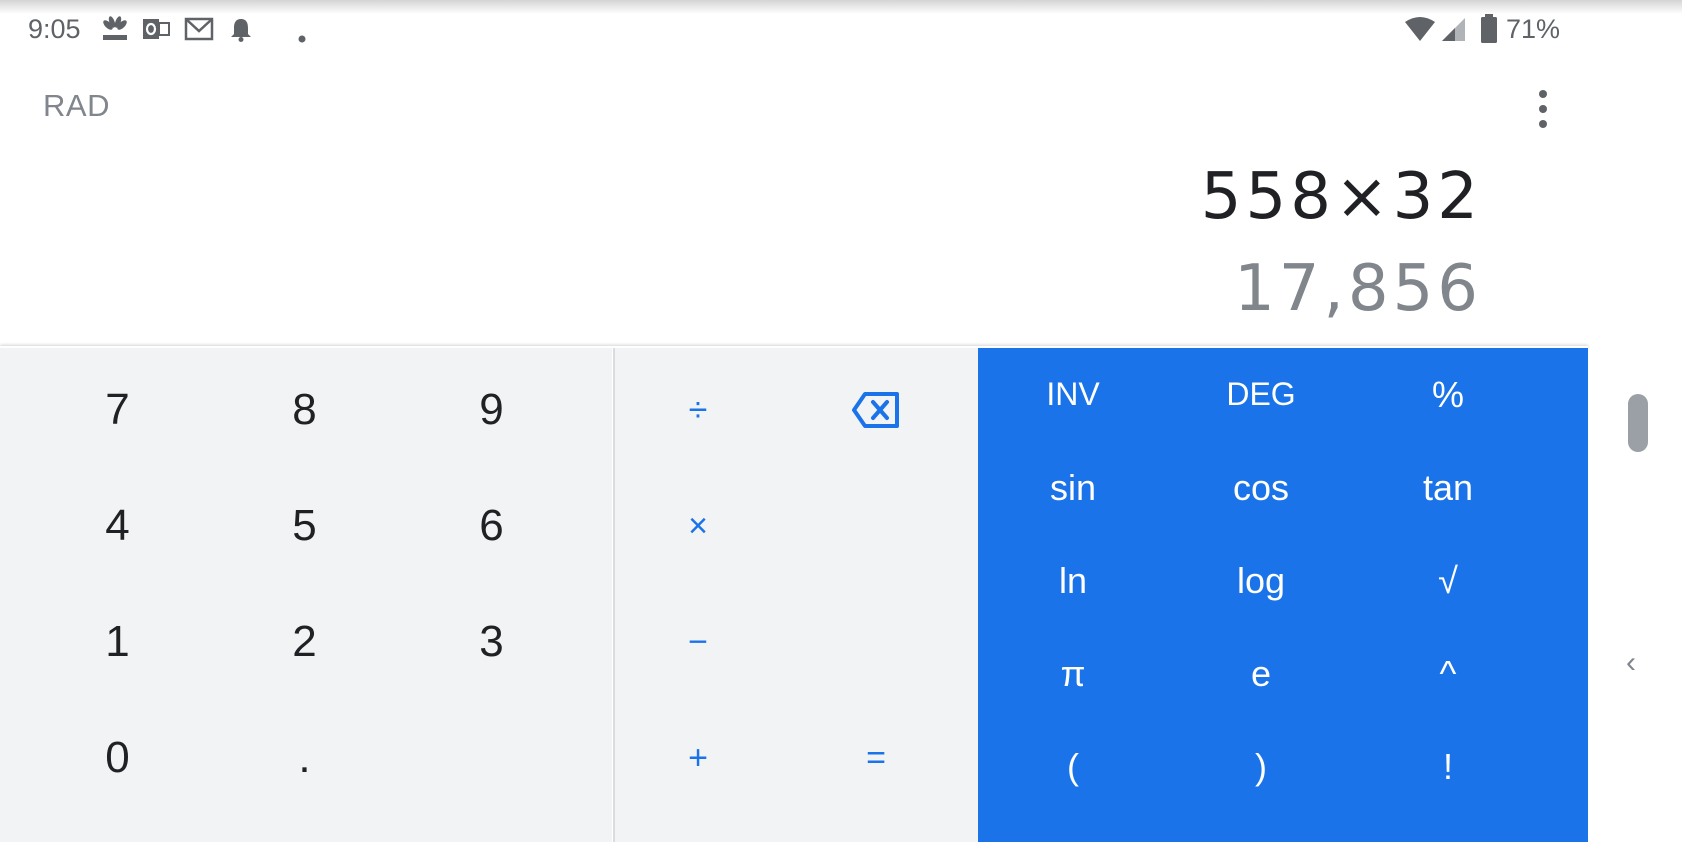  What do you see at coordinates (1261, 394) in the screenshot?
I see `deg-button: DEG` at bounding box center [1261, 394].